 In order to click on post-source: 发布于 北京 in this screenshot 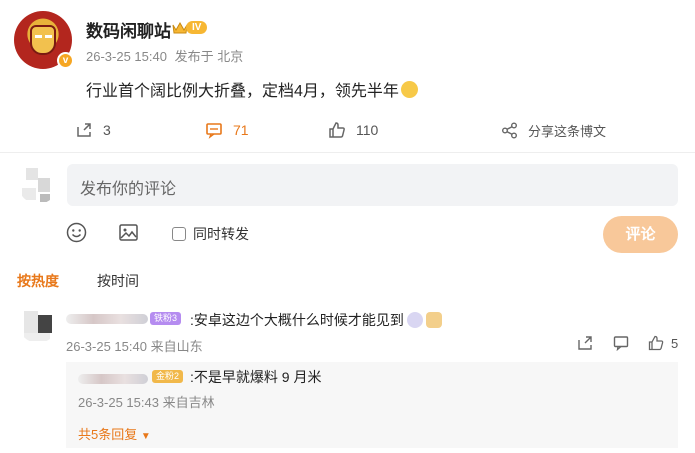, I will do `click(209, 56)`.